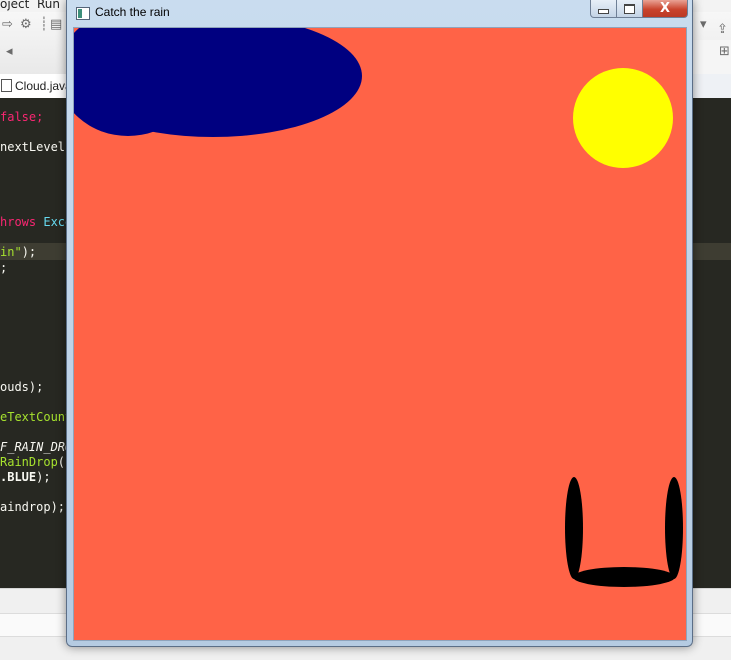 This screenshot has width=731, height=660. What do you see at coordinates (26, 24) in the screenshot?
I see `run-icon: ⚙` at bounding box center [26, 24].